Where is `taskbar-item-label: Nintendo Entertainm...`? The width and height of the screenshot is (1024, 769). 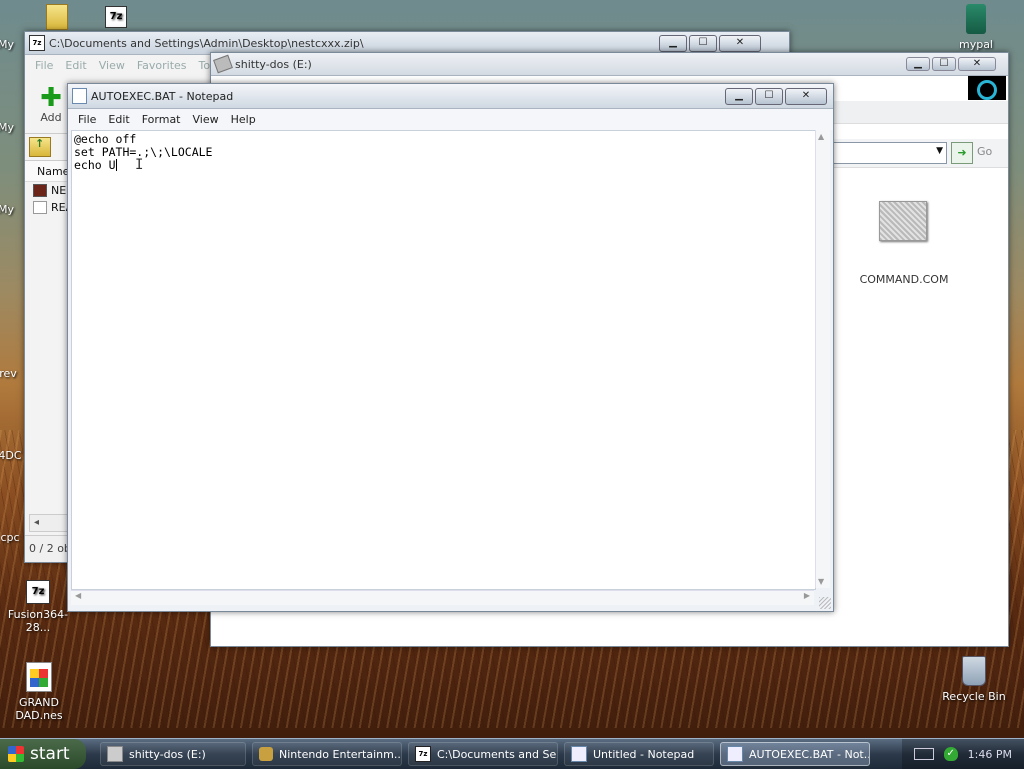
taskbar-item-label: Nintendo Entertainm... is located at coordinates (340, 754).